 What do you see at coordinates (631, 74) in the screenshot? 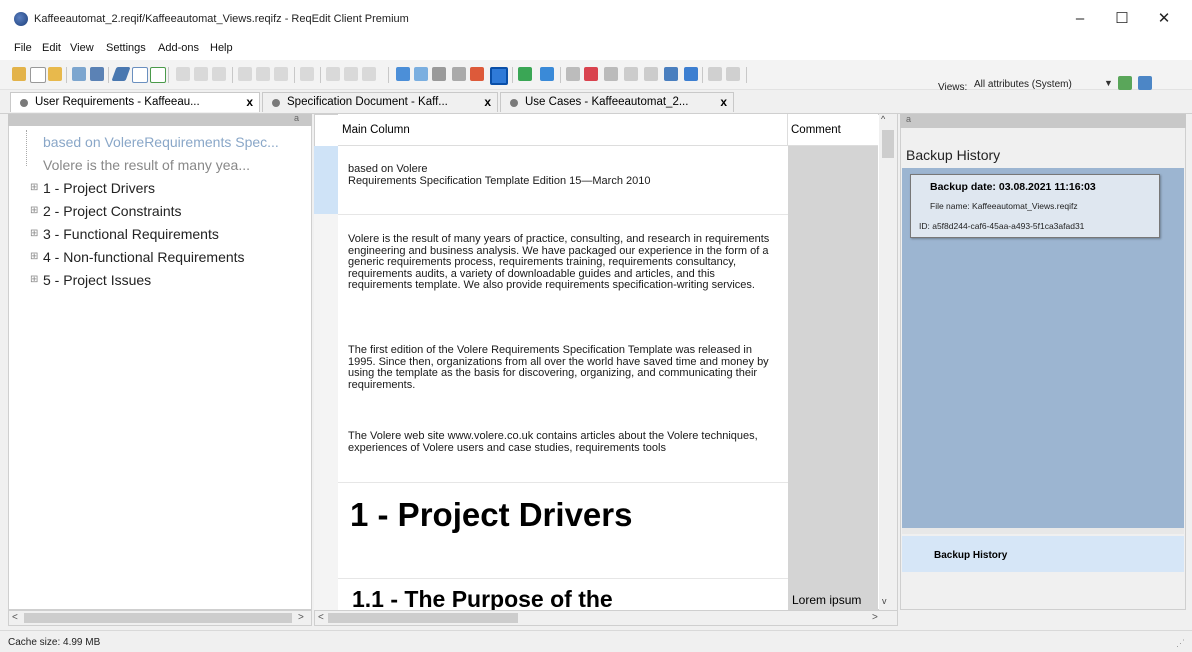
I see `document-icon` at bounding box center [631, 74].